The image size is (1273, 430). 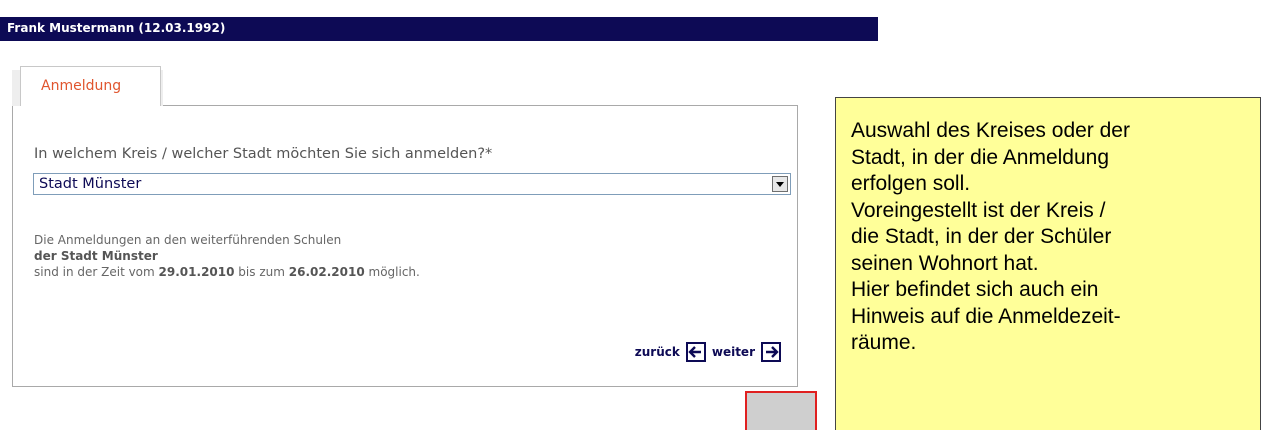 What do you see at coordinates (412, 184) in the screenshot?
I see `district-select: Stadt Münster` at bounding box center [412, 184].